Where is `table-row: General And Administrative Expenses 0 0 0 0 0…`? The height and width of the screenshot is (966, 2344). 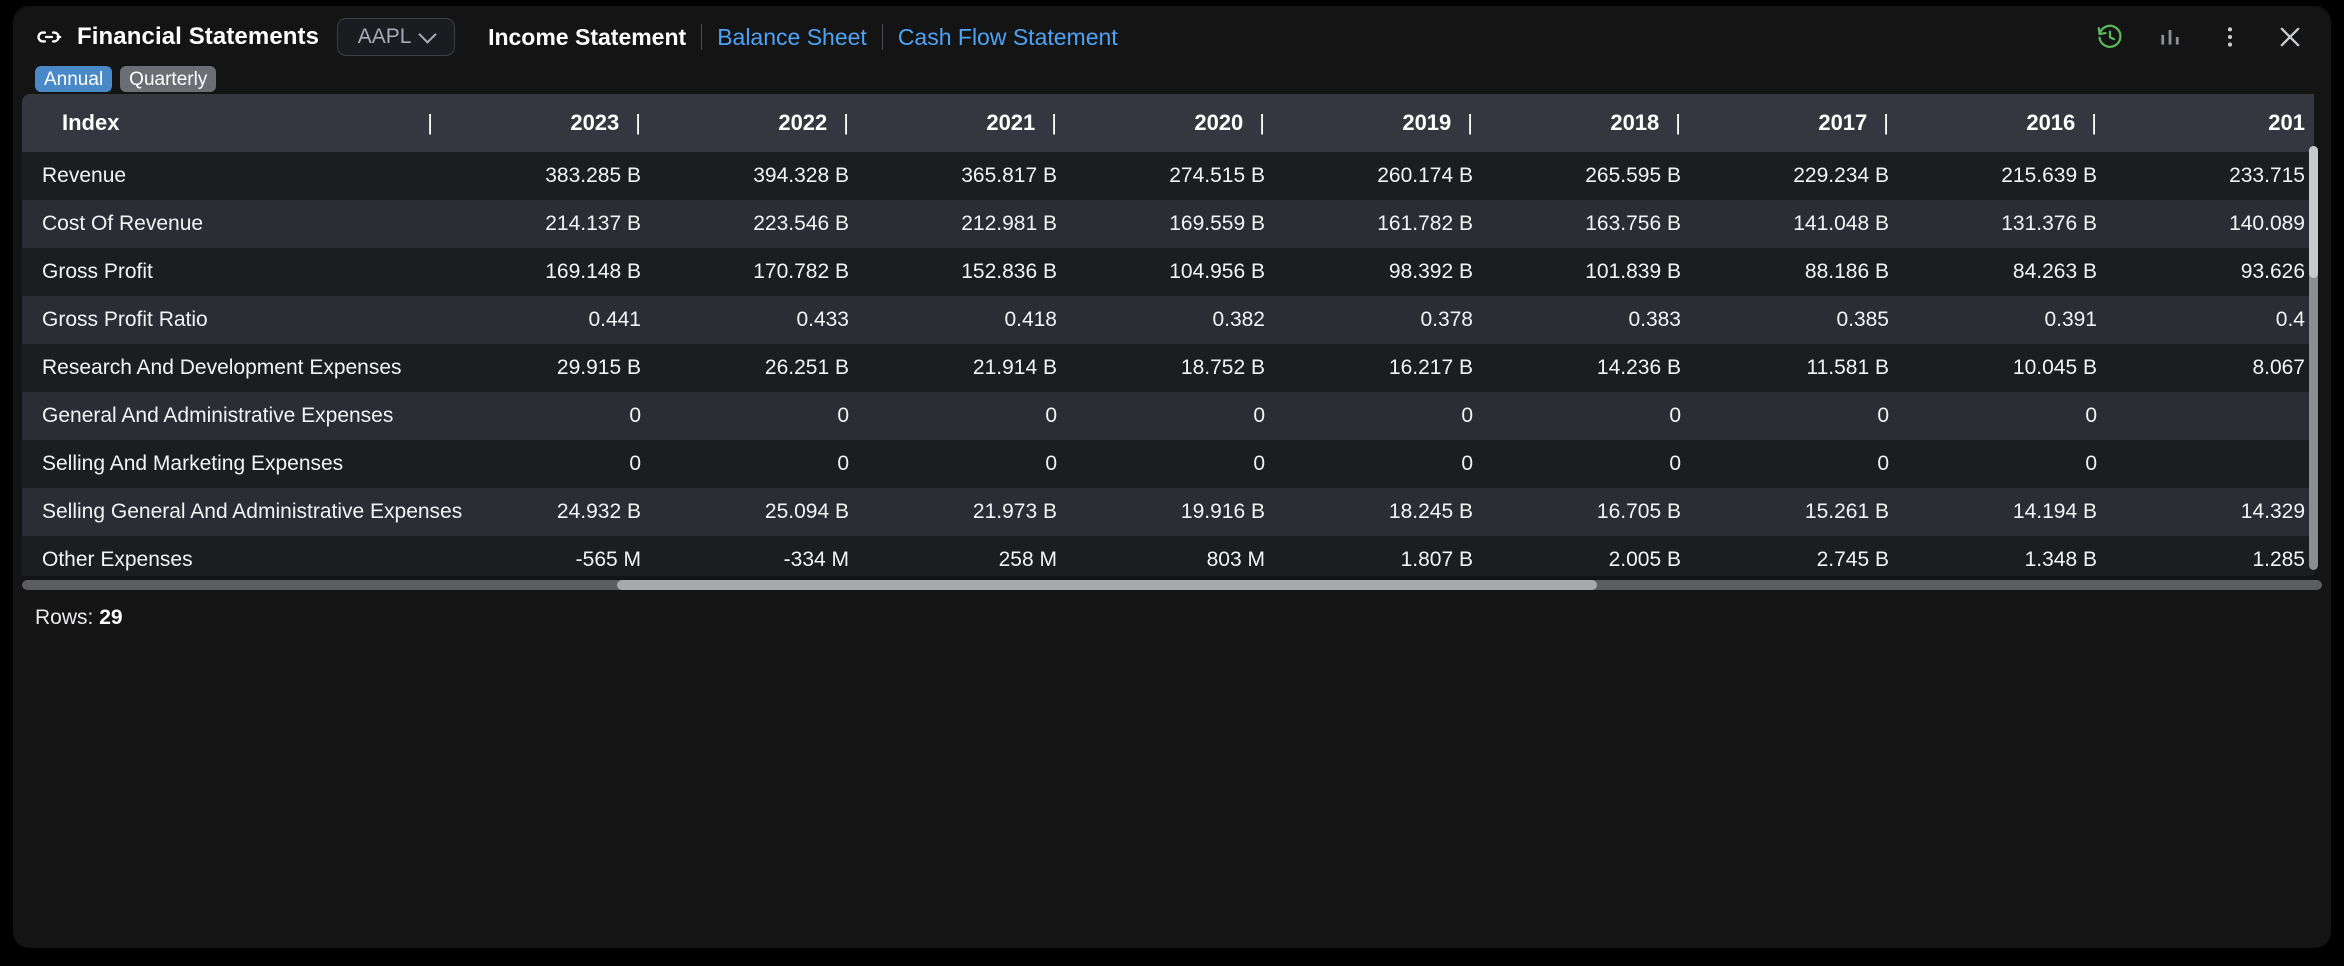
table-row: General And Administrative Expenses 0 0 0 0 0… is located at coordinates (1168, 416).